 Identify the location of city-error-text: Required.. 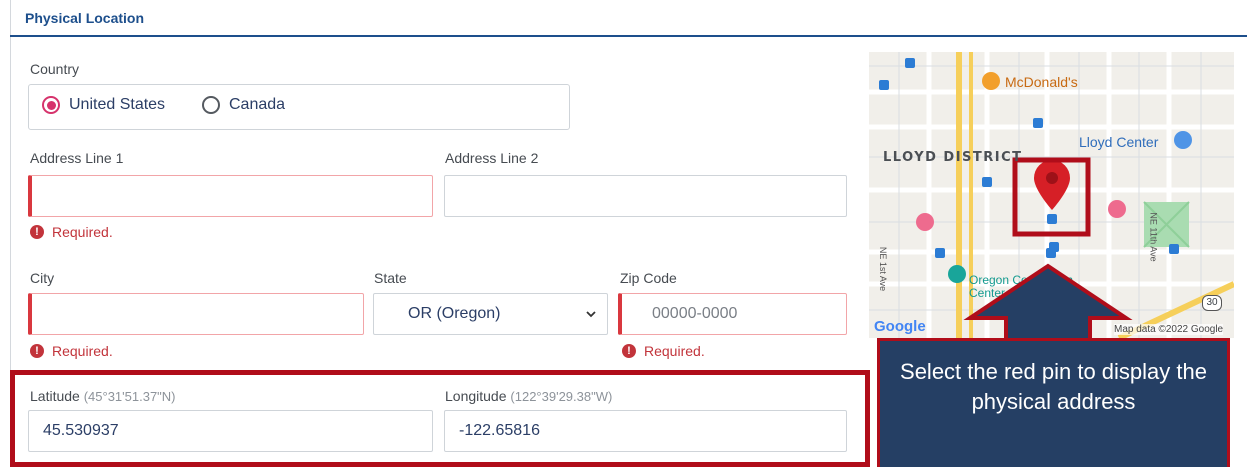
(82, 351).